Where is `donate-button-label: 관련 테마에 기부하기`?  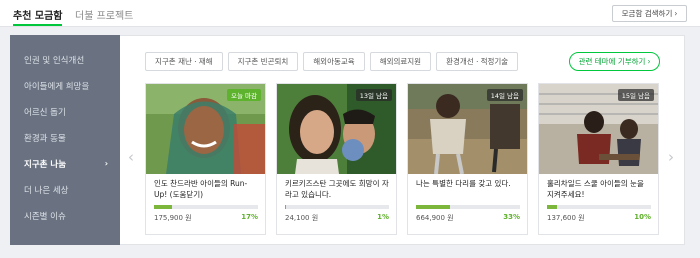 donate-button-label: 관련 테마에 기부하기 is located at coordinates (612, 61).